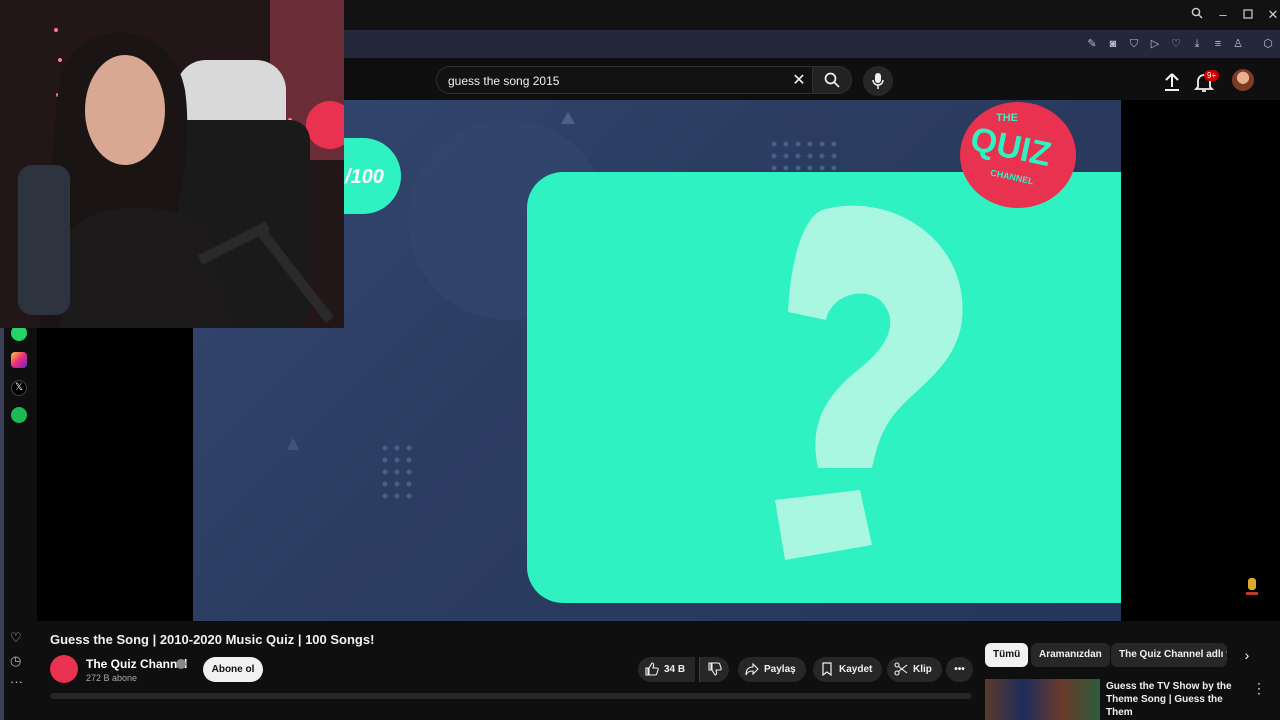 This screenshot has height=720, width=1280. What do you see at coordinates (1248, 15) in the screenshot?
I see `maximize-icon` at bounding box center [1248, 15].